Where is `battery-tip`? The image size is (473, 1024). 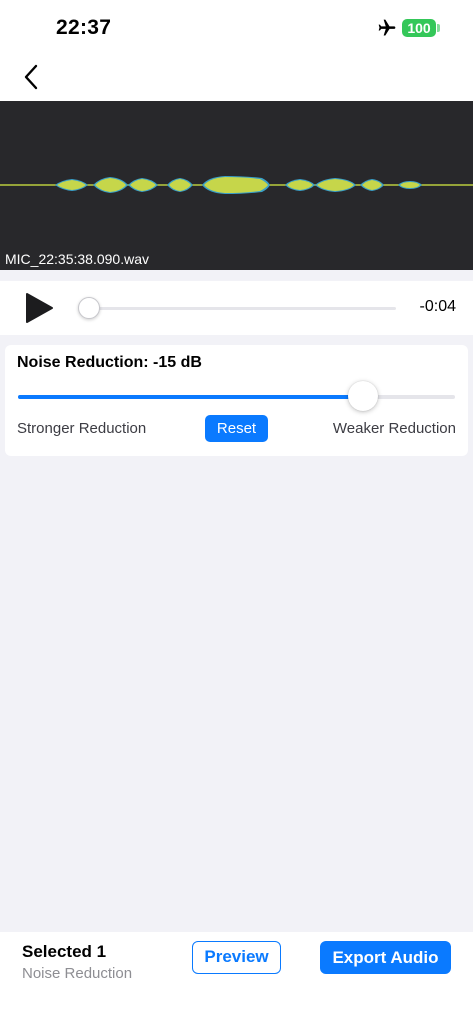 battery-tip is located at coordinates (438, 28).